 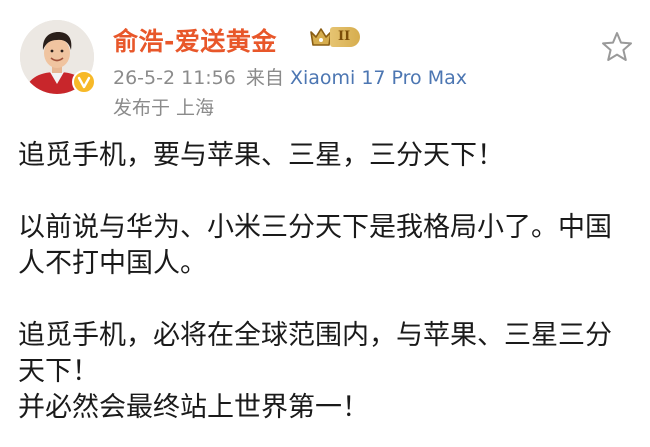 I want to click on paragraph-line: 并必然会最终站上世界第一！, so click(x=193, y=407).